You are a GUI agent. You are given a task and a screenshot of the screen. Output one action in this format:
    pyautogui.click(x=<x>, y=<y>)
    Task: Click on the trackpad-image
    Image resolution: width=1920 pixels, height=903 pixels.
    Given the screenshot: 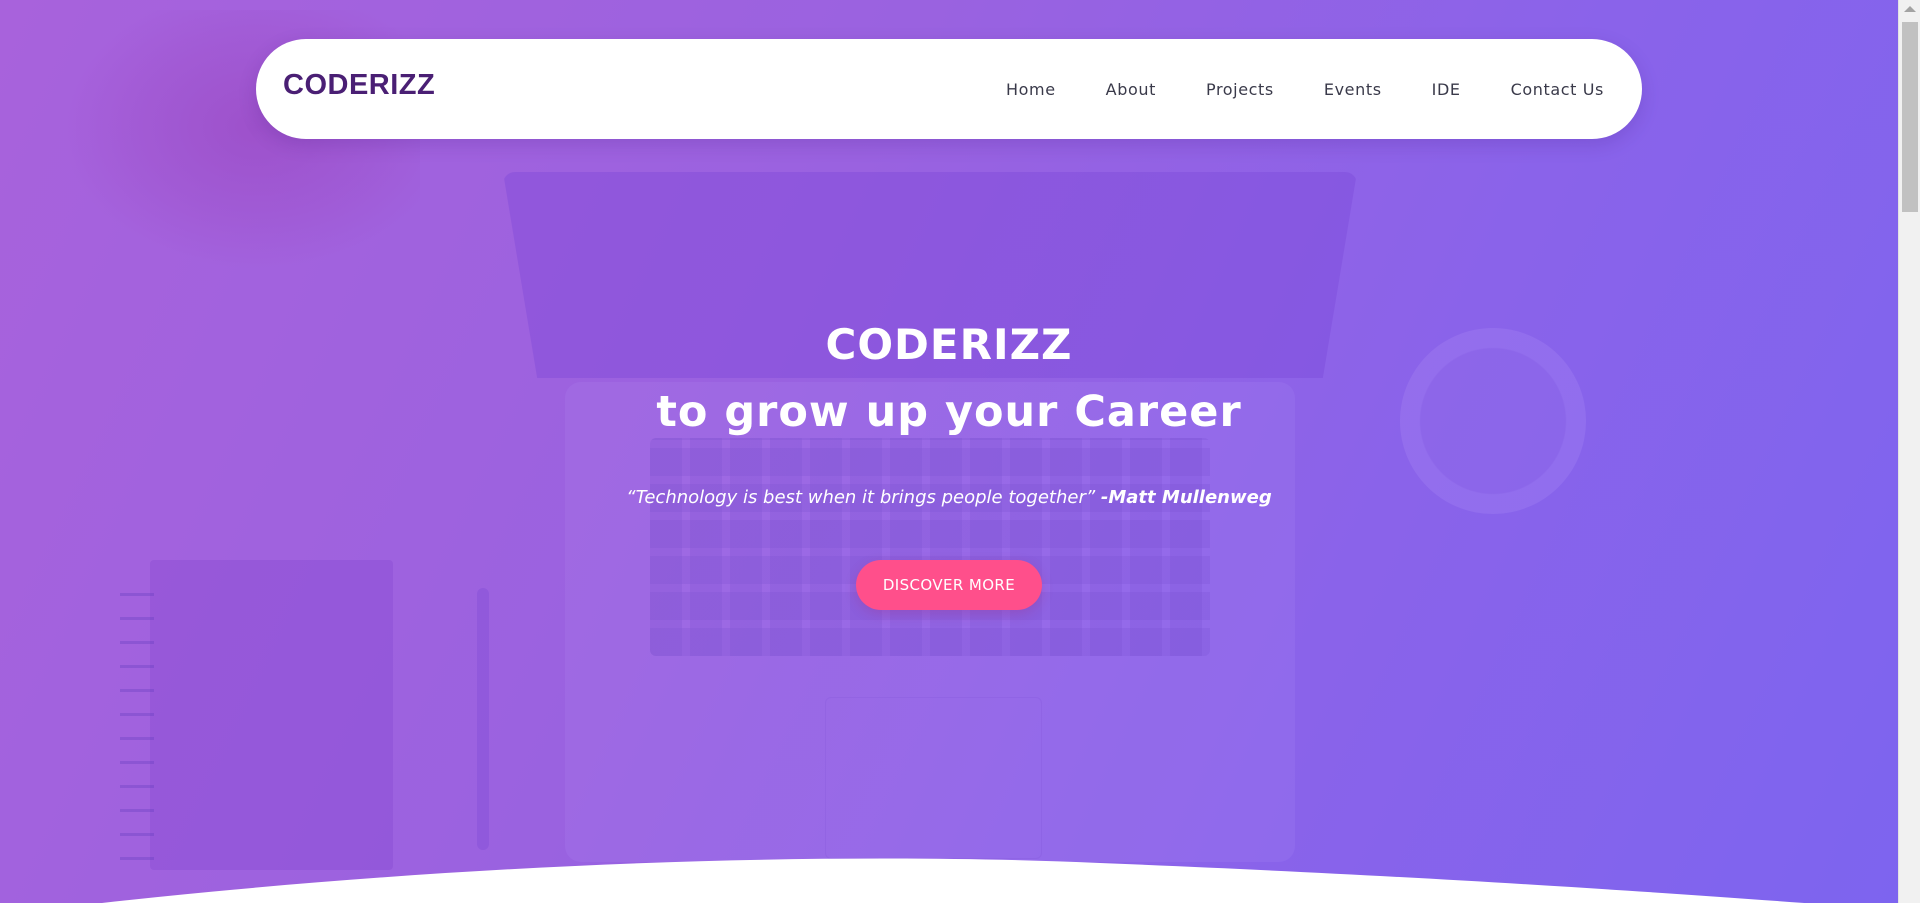 What is the action you would take?
    pyautogui.click(x=933, y=778)
    